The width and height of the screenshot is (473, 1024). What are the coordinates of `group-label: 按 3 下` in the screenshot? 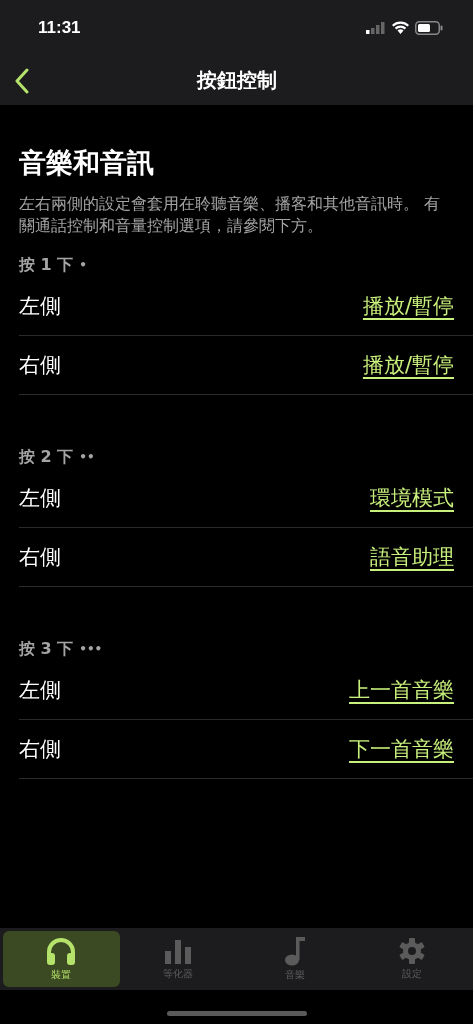 It's located at (46, 649).